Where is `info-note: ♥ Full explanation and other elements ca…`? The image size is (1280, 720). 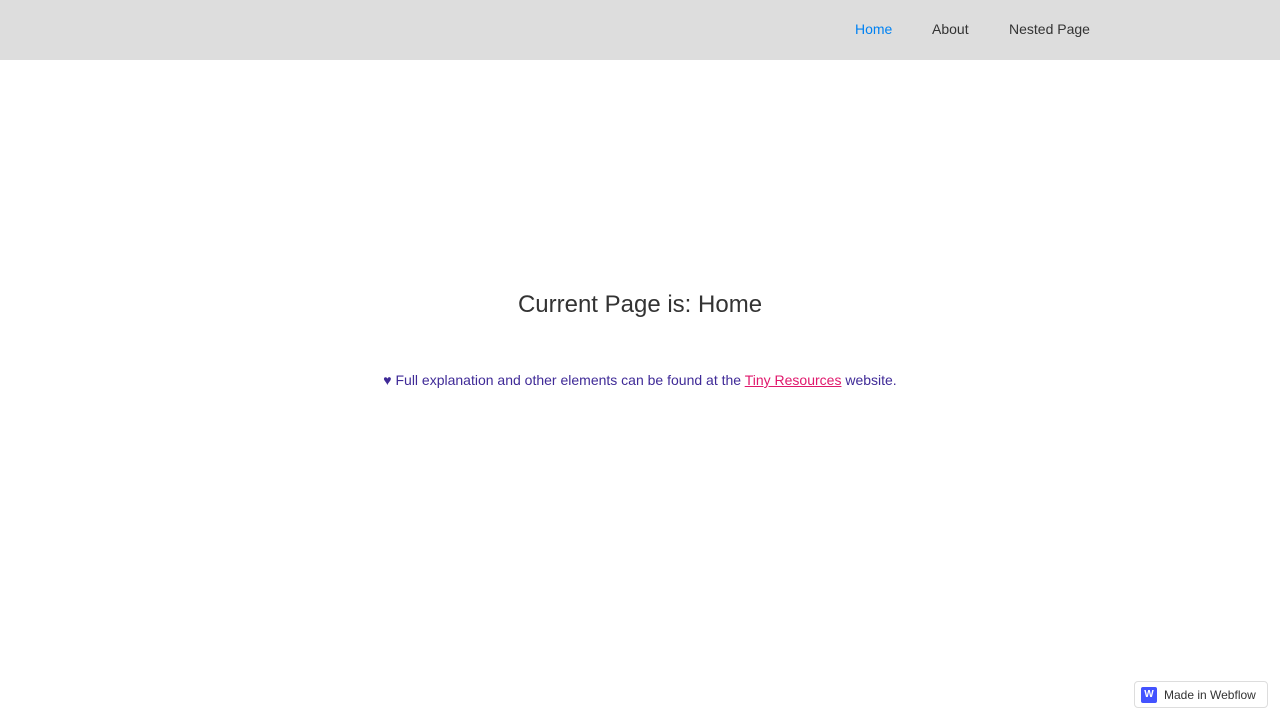
info-note: ♥ Full explanation and other elements ca… is located at coordinates (640, 380).